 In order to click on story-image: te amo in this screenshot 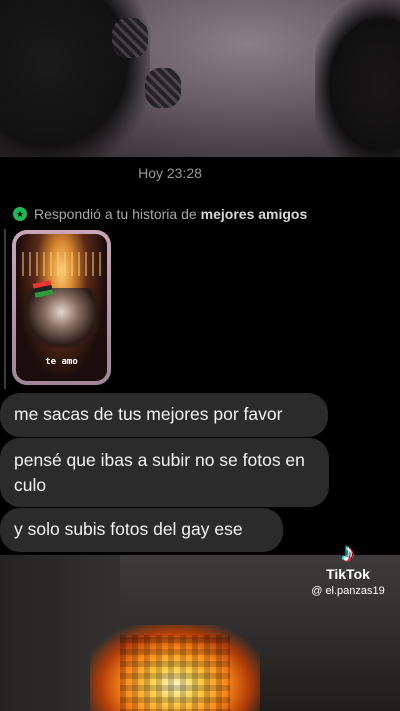, I will do `click(61, 307)`.